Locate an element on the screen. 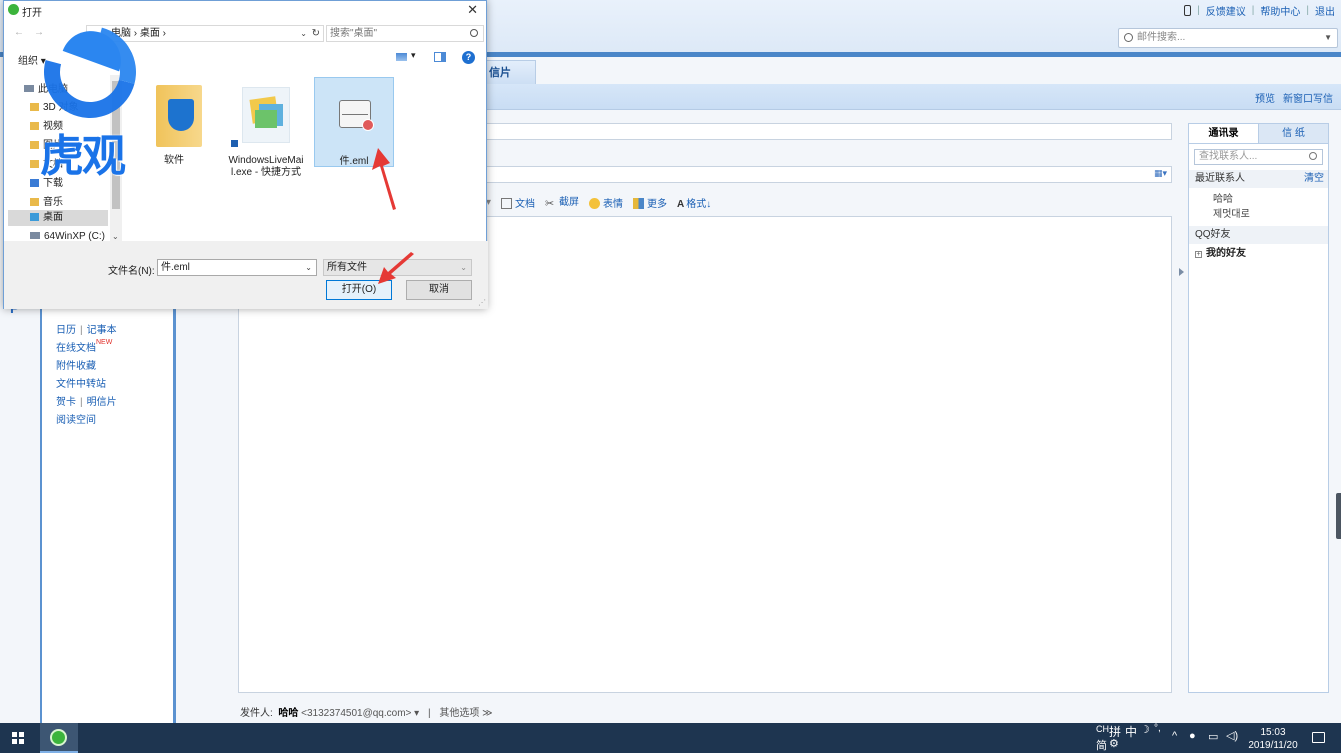 Image resolution: width=1341 pixels, height=753 pixels. back-arrow-icon: ← is located at coordinates (19, 32).